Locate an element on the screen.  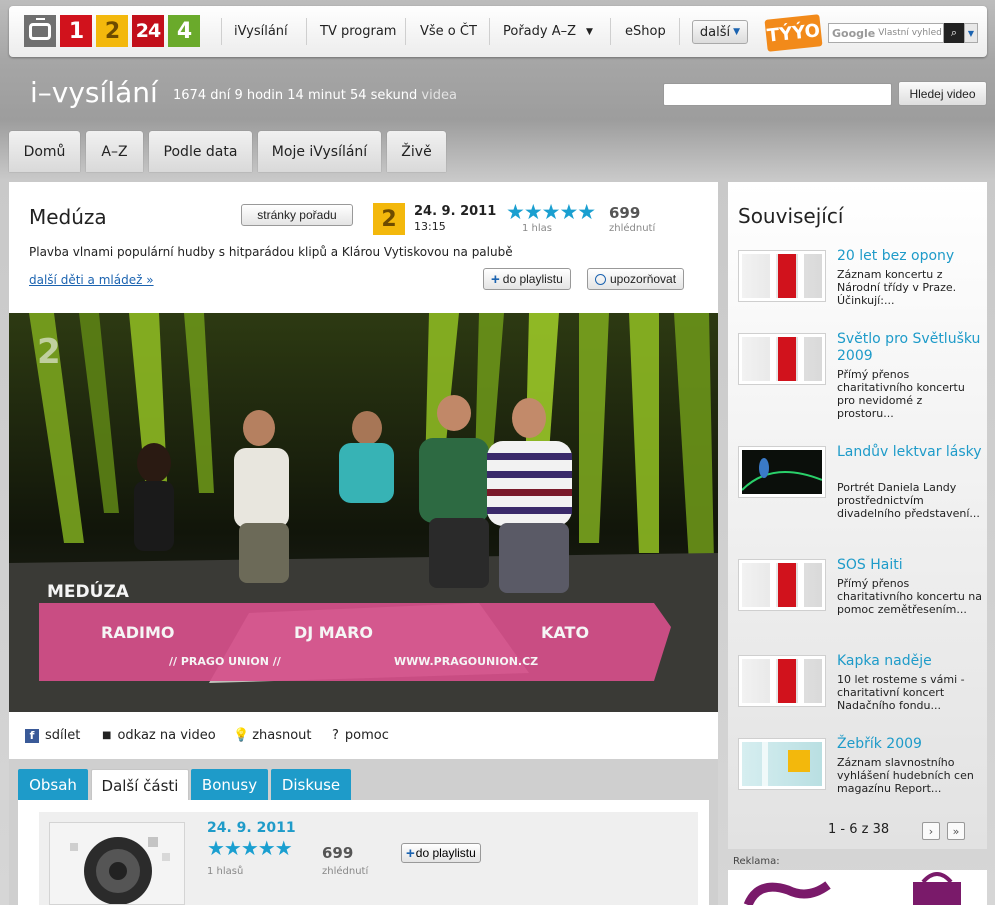
video-search-input is located at coordinates (777, 94).